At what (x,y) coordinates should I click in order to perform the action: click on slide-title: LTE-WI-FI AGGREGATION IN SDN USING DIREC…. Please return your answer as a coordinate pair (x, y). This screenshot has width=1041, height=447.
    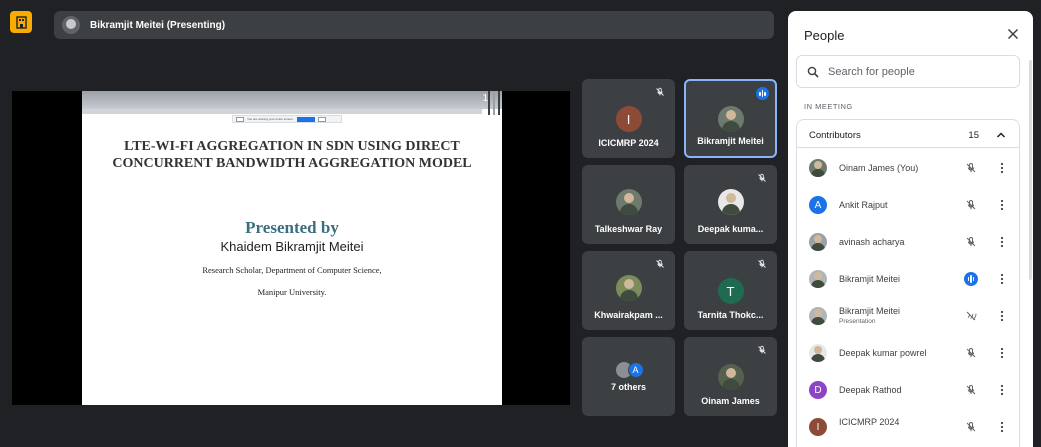
    Looking at the image, I should click on (292, 155).